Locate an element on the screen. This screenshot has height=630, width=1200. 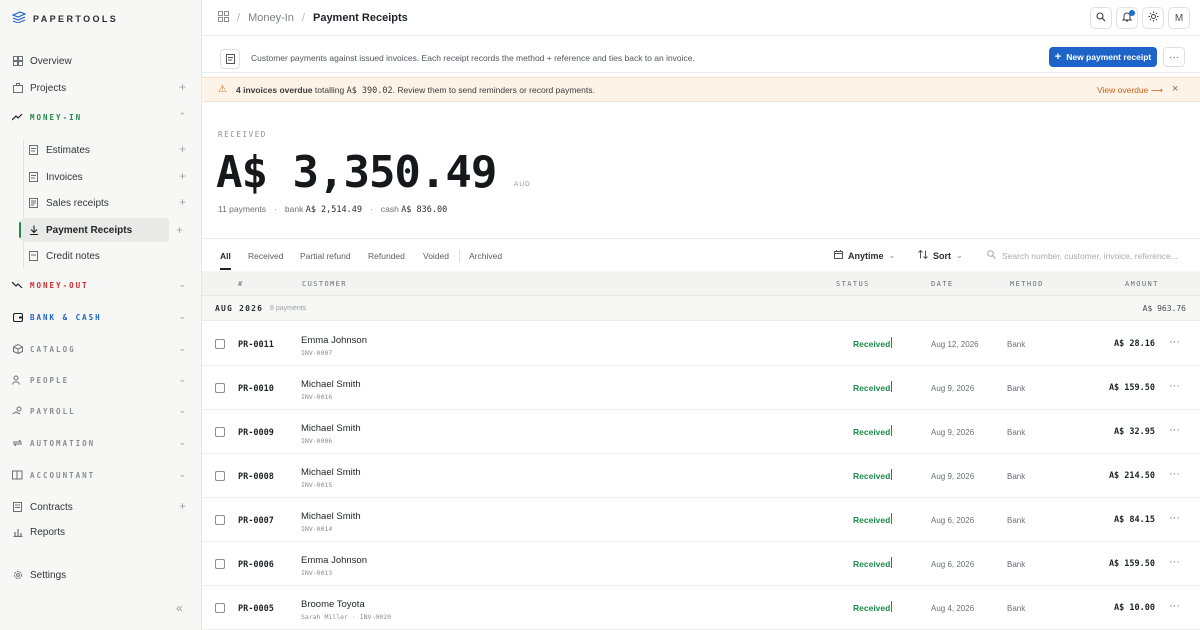
payment-amount: A$ 10.00 is located at coordinates (1134, 608).